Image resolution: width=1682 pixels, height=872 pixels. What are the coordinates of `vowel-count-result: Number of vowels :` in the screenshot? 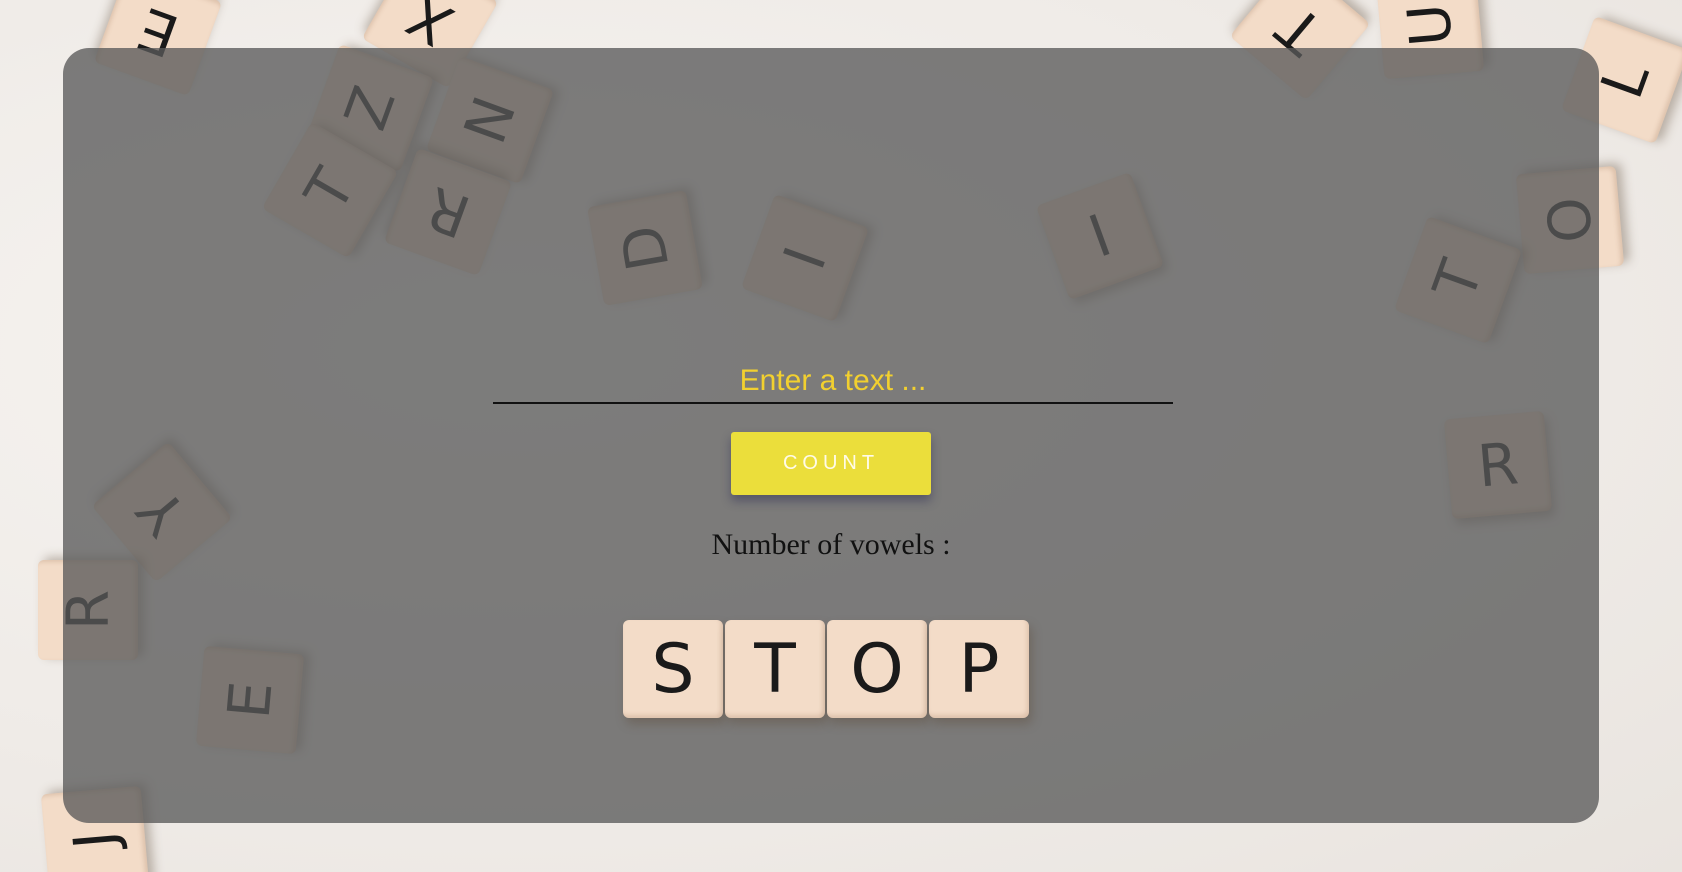 It's located at (831, 544).